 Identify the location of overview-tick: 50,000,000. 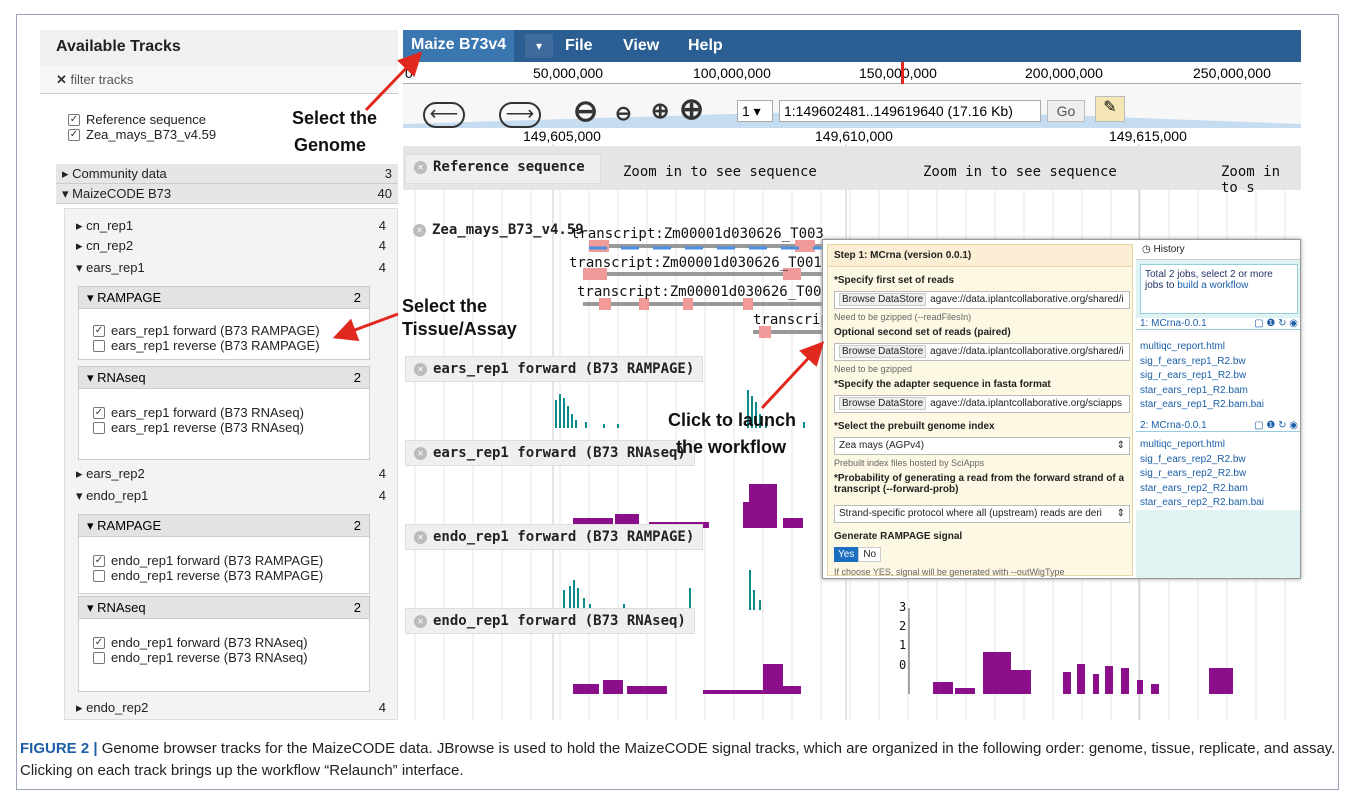
(568, 73).